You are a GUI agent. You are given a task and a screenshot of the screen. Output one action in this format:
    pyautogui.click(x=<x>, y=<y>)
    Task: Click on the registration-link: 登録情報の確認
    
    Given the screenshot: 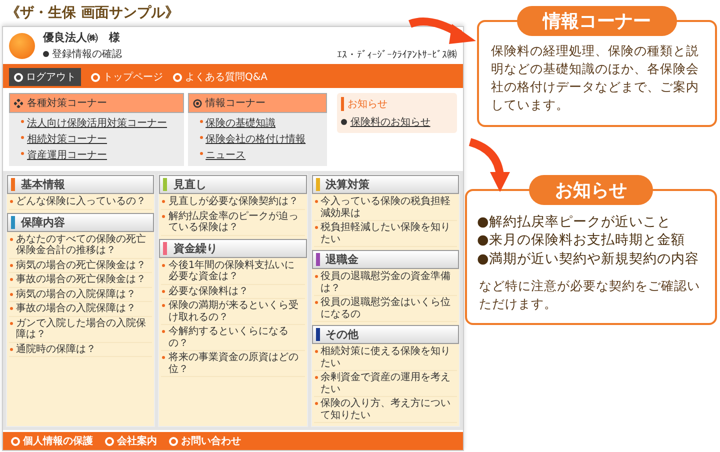 What is the action you would take?
    pyautogui.click(x=186, y=54)
    